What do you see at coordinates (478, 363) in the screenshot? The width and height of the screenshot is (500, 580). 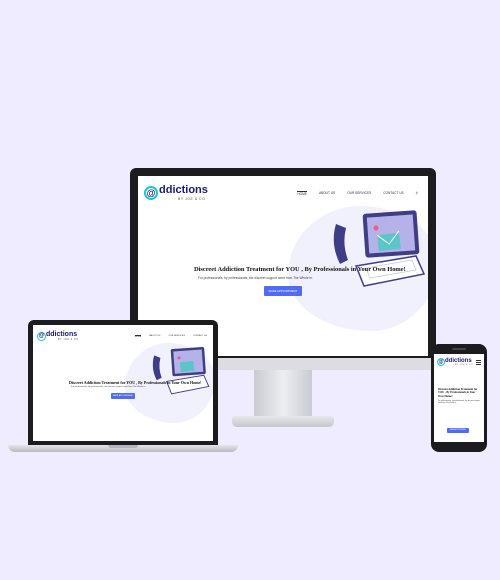 I see `menu-icon` at bounding box center [478, 363].